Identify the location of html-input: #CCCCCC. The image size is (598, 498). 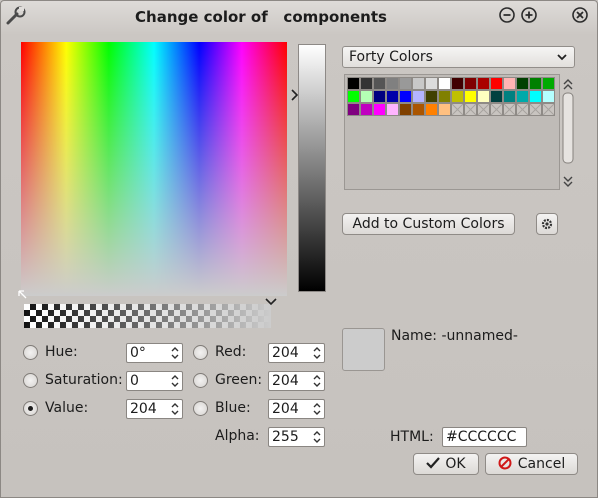
(484, 437).